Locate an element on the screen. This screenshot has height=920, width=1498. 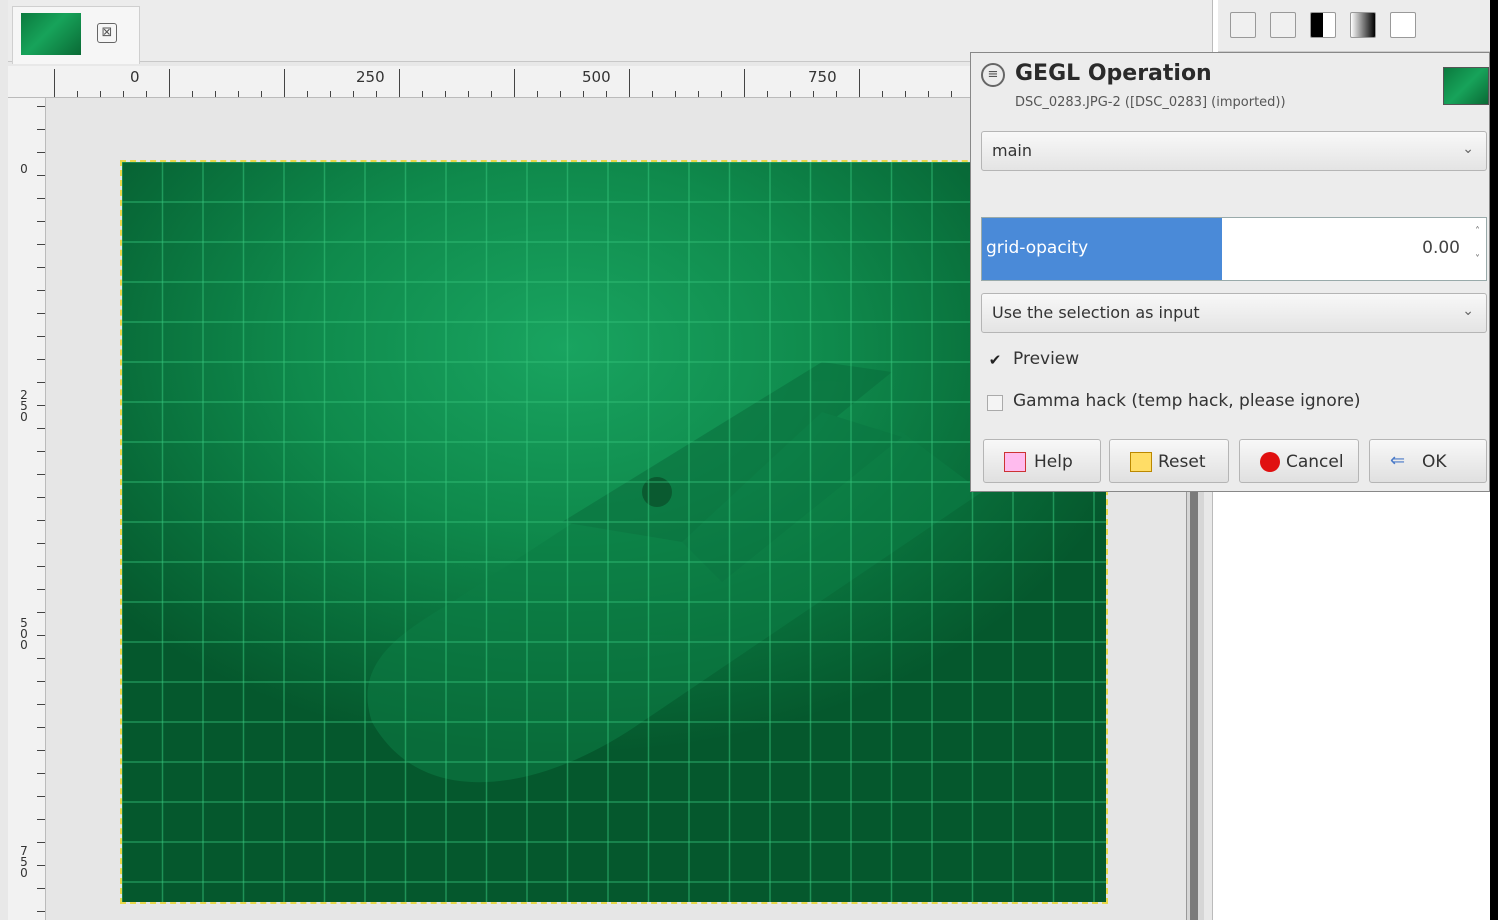
cancel-button: Cancel is located at coordinates (1299, 461).